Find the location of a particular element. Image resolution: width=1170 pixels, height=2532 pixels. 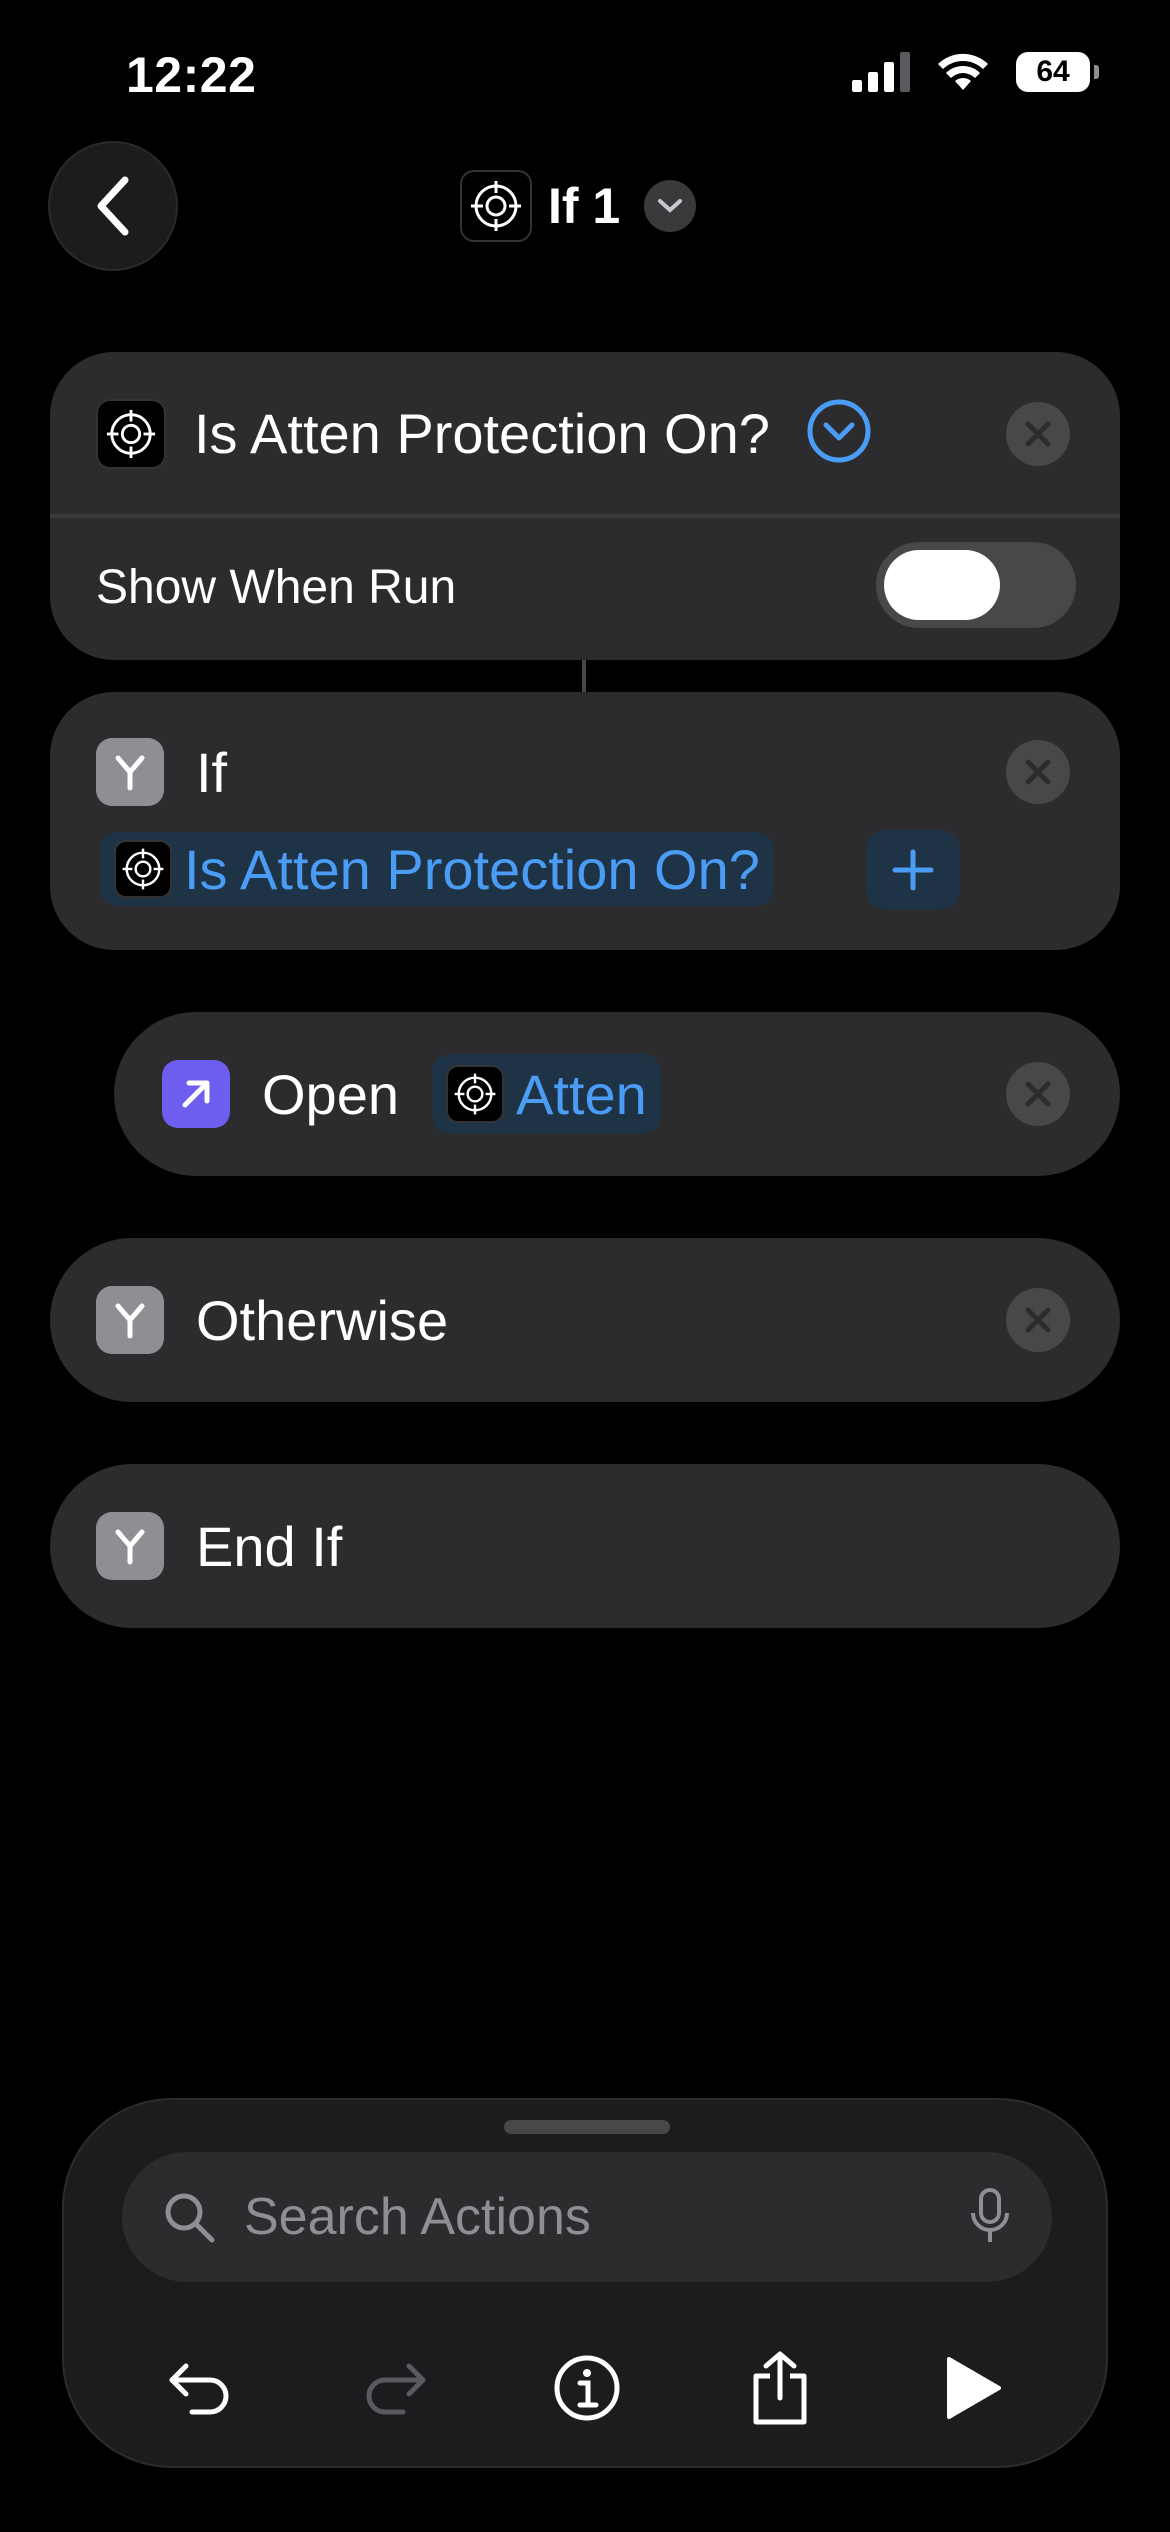

add-condition-button is located at coordinates (913, 870).